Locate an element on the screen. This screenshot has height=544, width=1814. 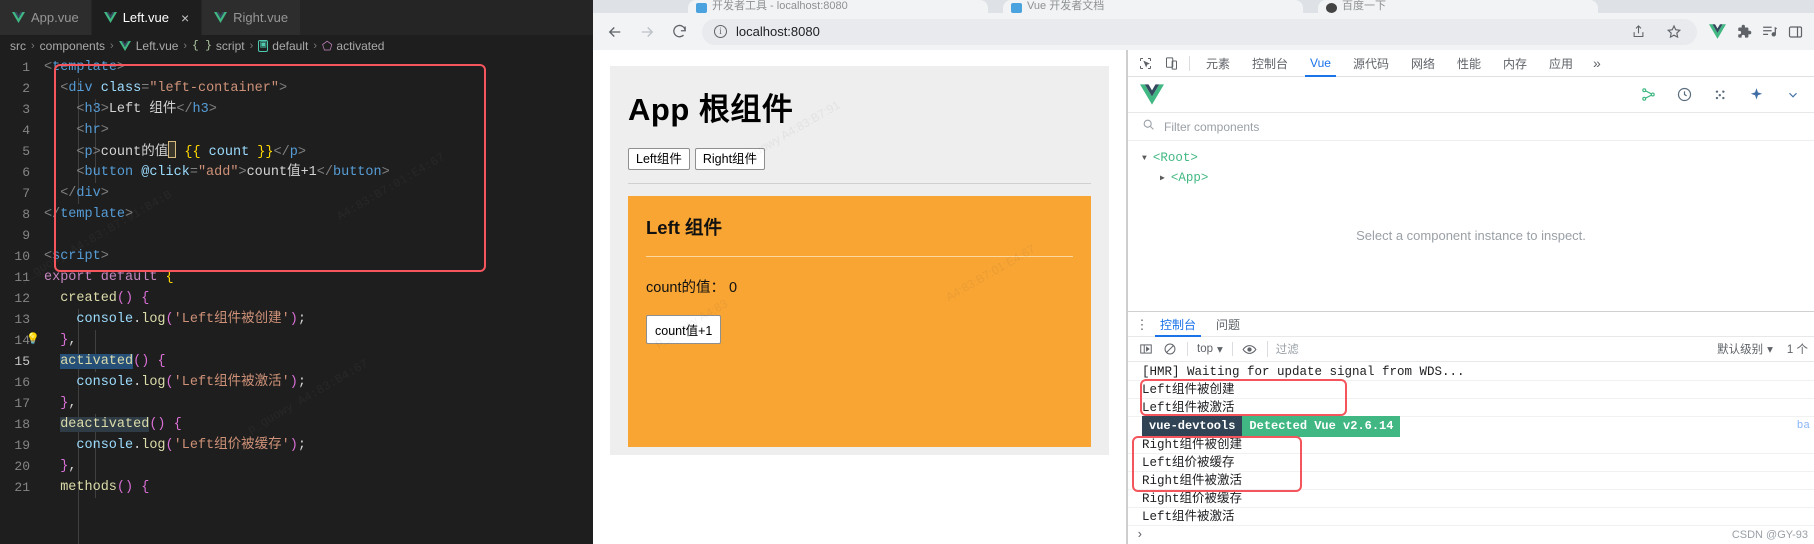
sidebar-icon is located at coordinates (1795, 32).